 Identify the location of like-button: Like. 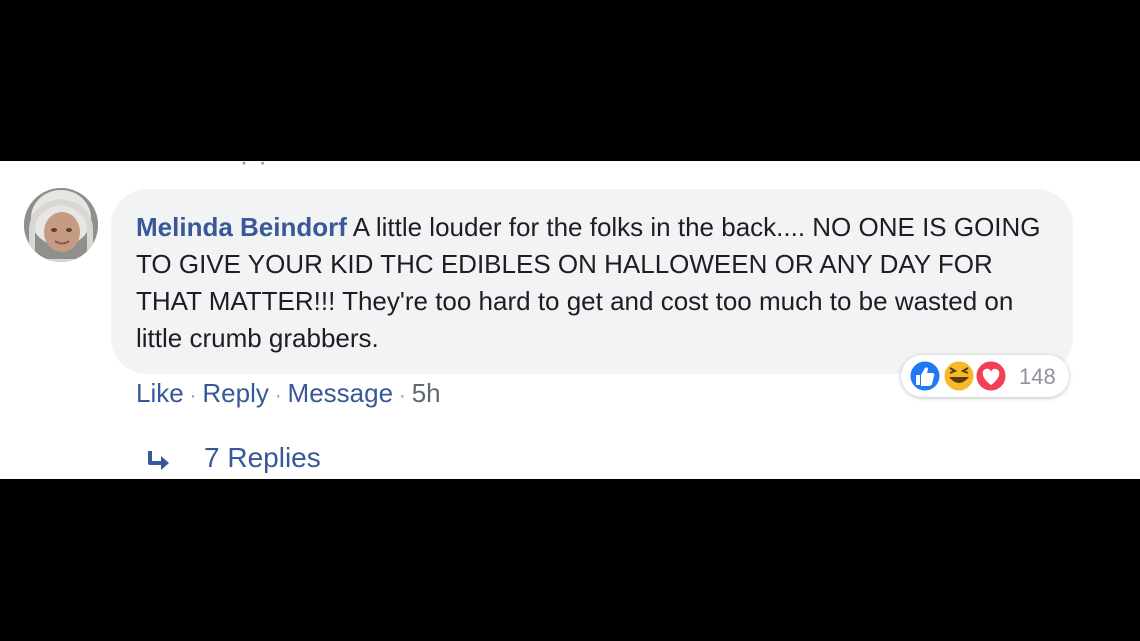
(160, 393).